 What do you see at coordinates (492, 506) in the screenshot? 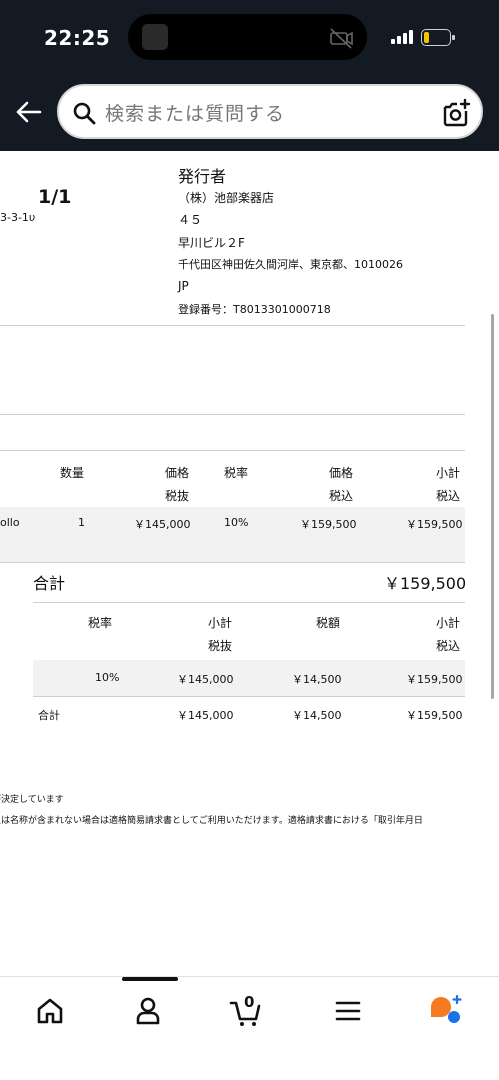
I see `scrollbar` at bounding box center [492, 506].